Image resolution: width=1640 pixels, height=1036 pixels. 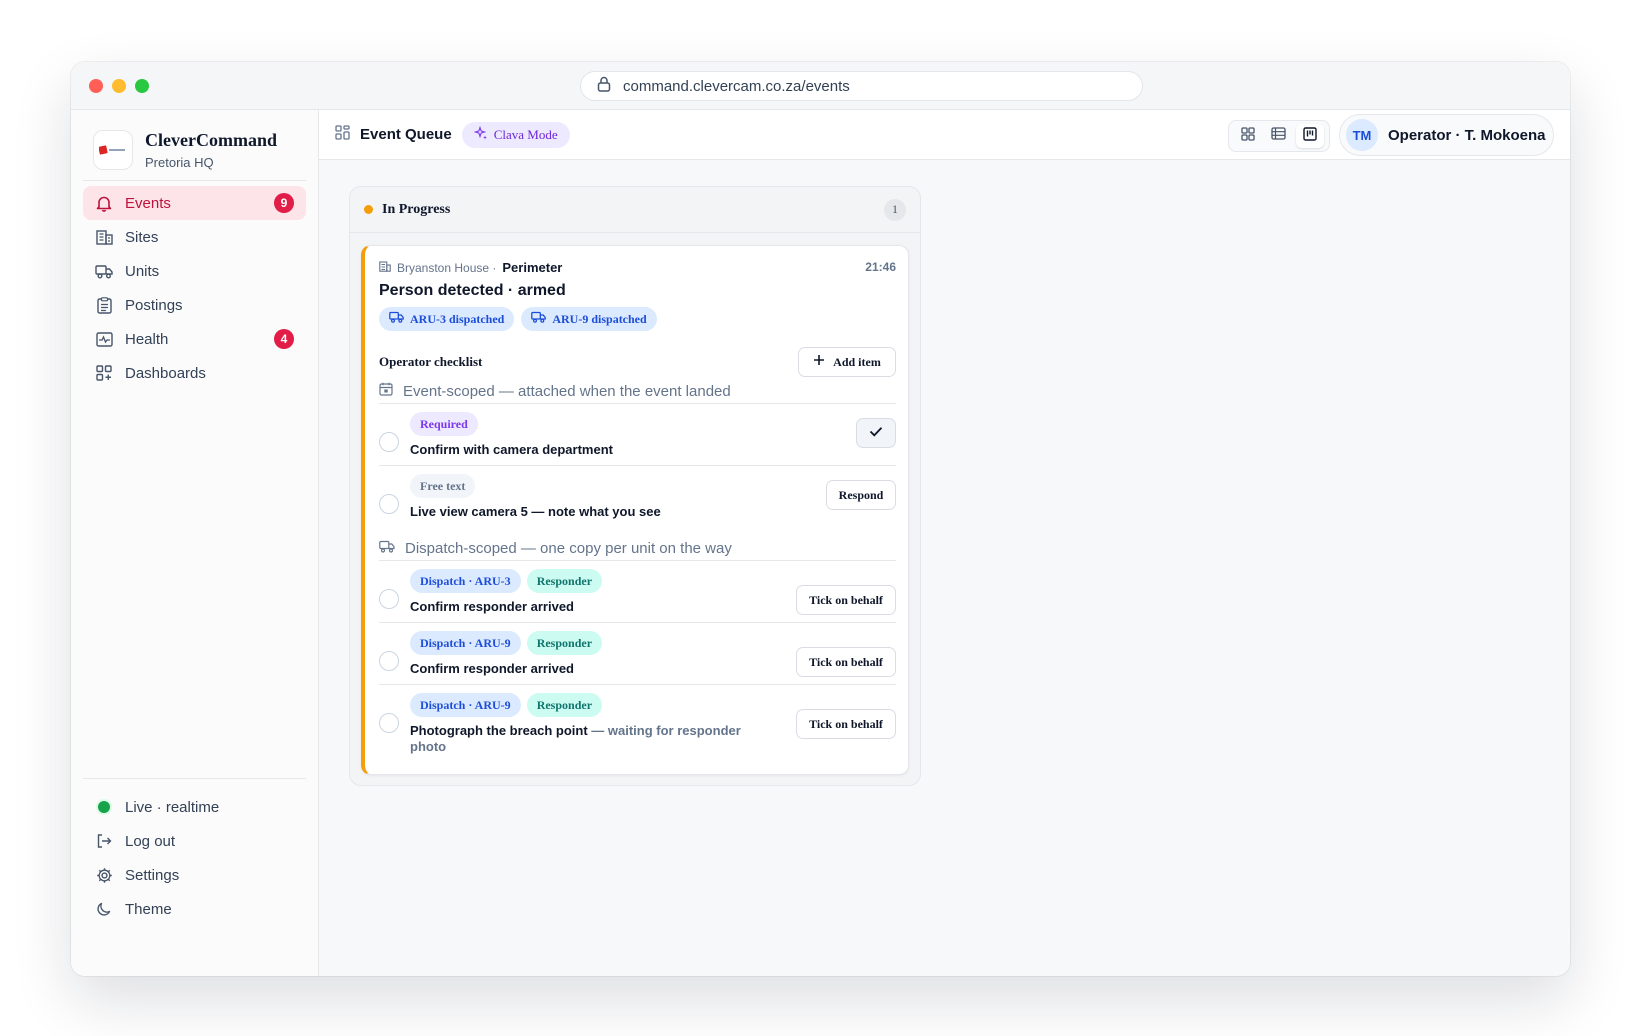 I want to click on maximize-window-button, so click(x=142, y=86).